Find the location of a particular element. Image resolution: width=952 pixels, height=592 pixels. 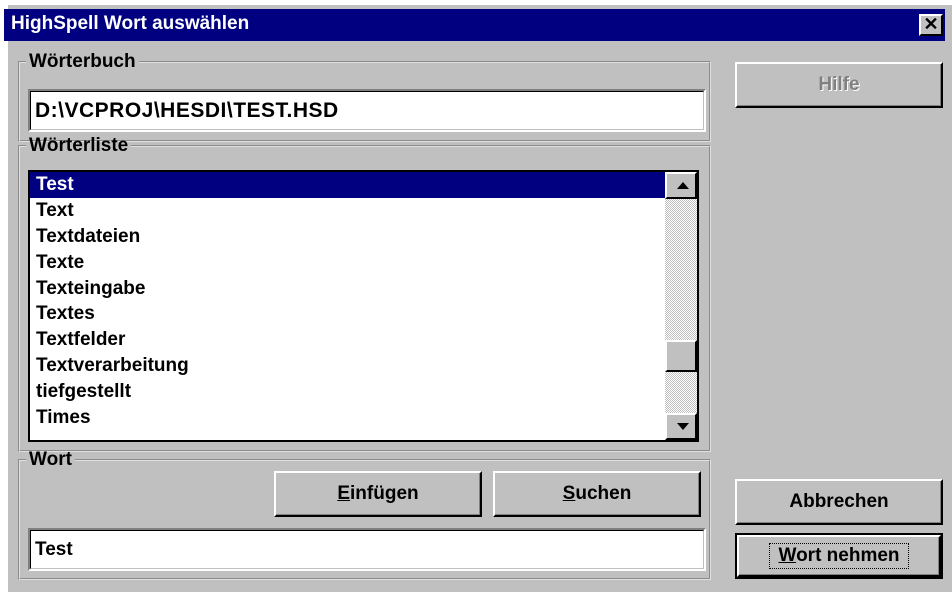

cancel-button-label: Abbrechen is located at coordinates (839, 501).